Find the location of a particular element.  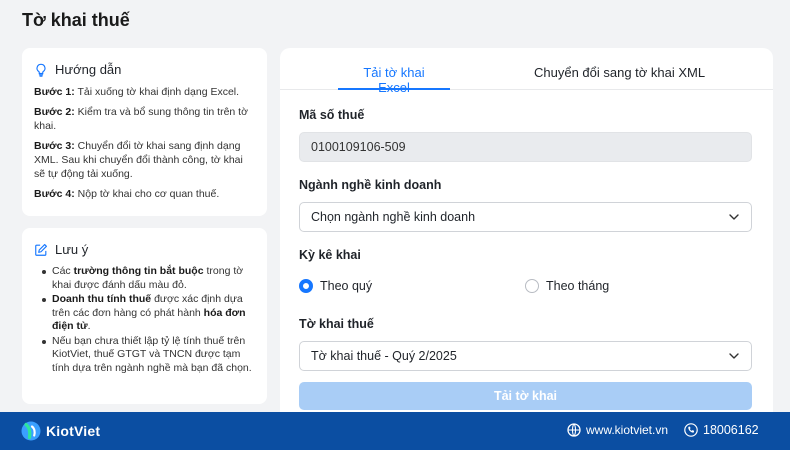

radio-by-quarter-label: Theo quý is located at coordinates (346, 286).